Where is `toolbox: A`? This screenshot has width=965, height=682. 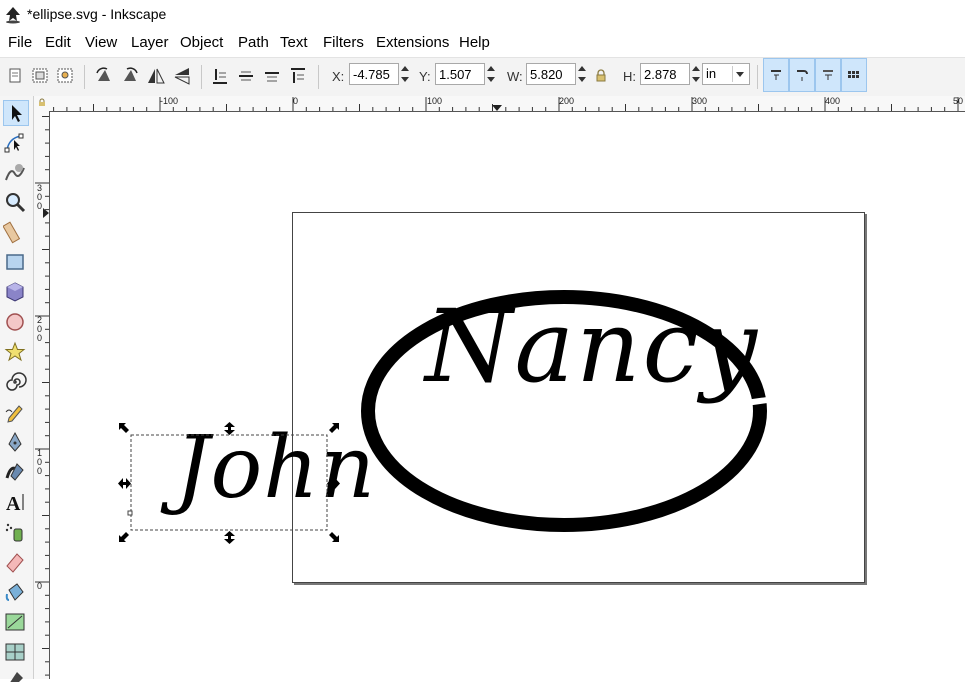 toolbox: A is located at coordinates (17, 389).